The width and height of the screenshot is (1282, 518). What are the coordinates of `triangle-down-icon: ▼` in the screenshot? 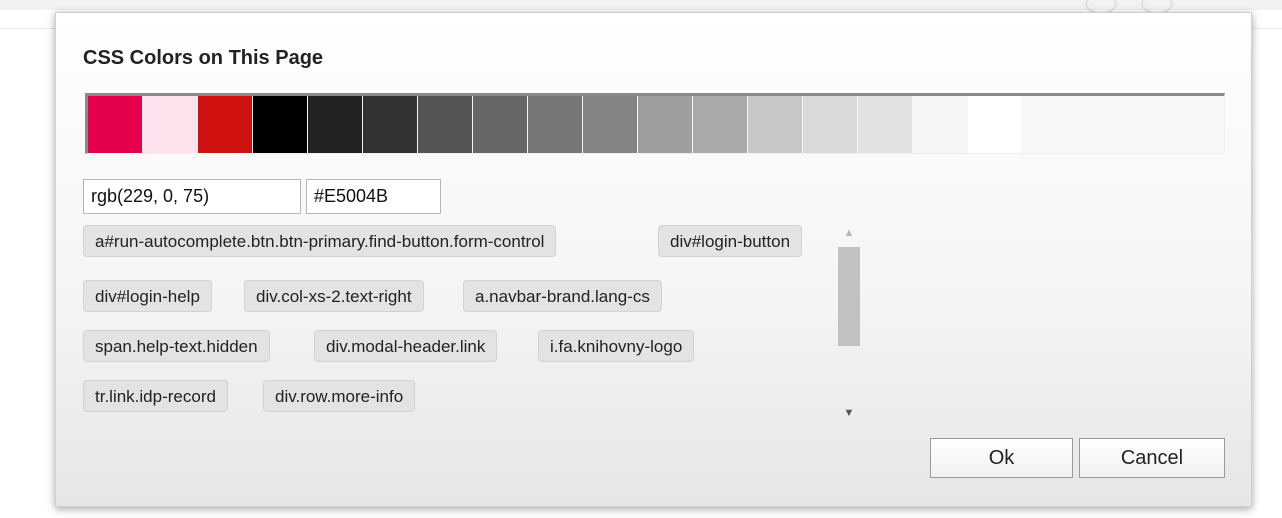 It's located at (849, 416).